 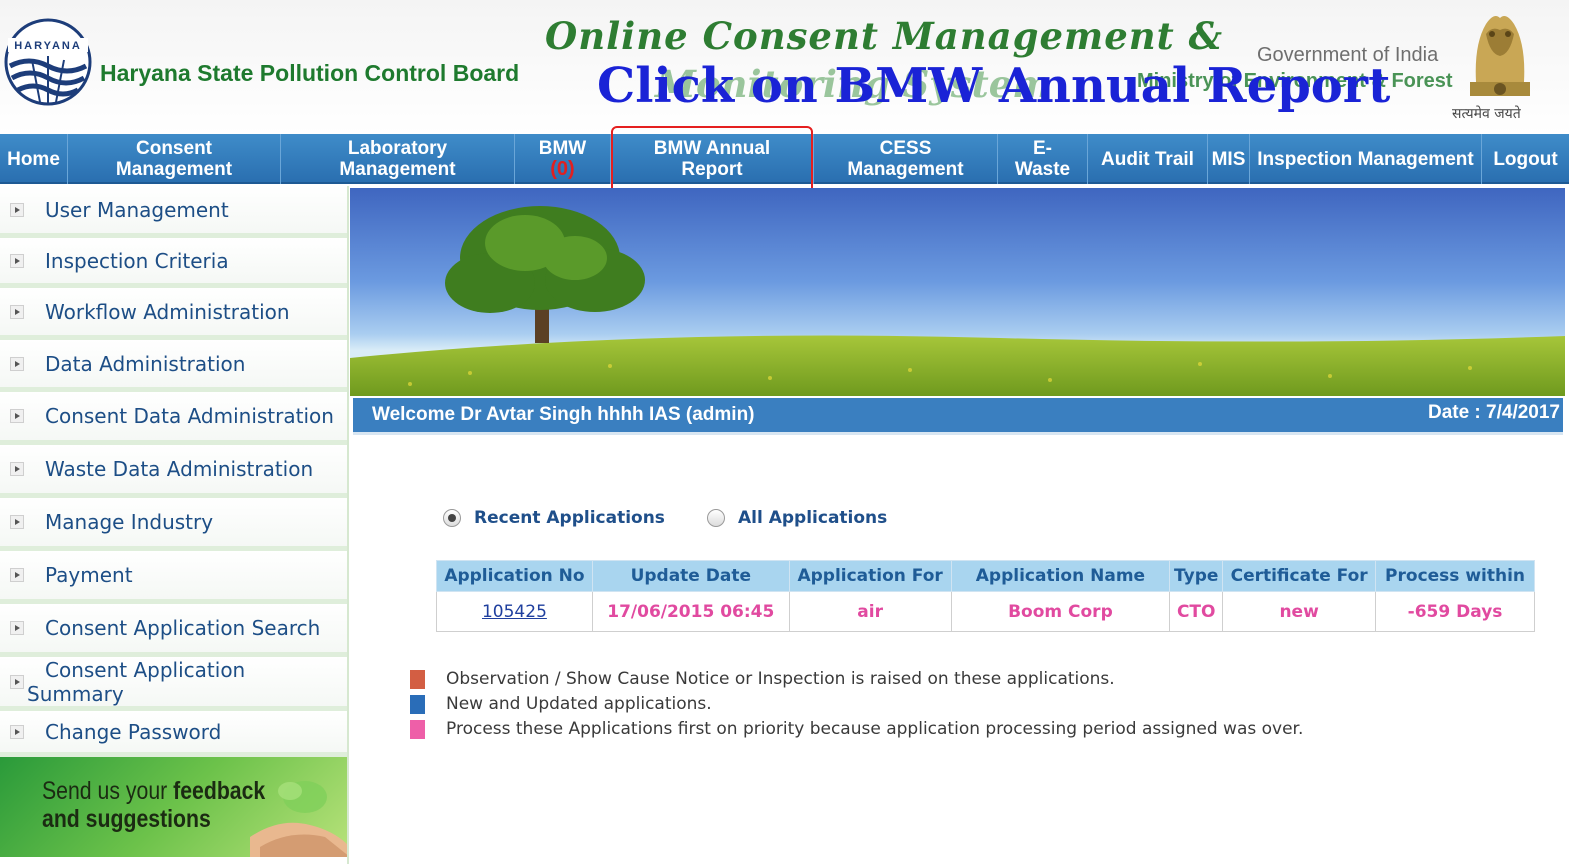 I want to click on application-number-link: 105425, so click(x=514, y=611).